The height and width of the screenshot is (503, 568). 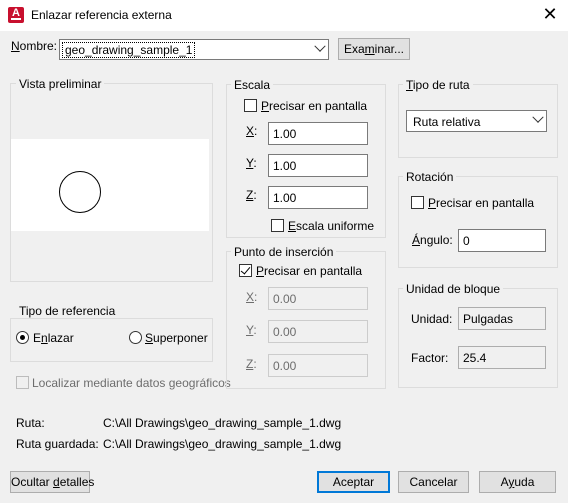 What do you see at coordinates (430, 358) in the screenshot?
I see `factor-label: Factor:` at bounding box center [430, 358].